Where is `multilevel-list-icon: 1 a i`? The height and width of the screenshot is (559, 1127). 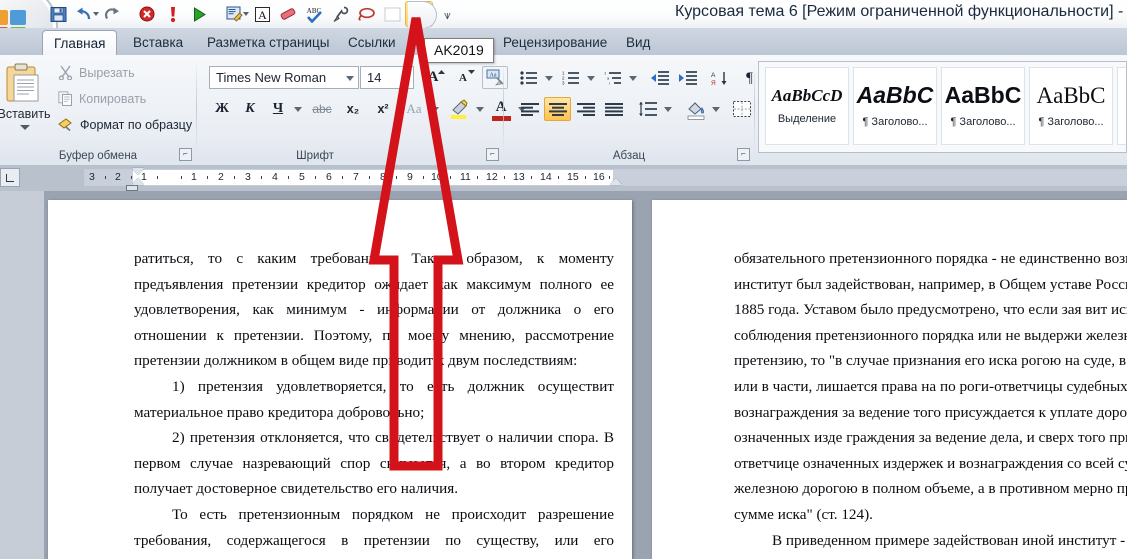
multilevel-list-icon: 1 a i is located at coordinates (612, 78).